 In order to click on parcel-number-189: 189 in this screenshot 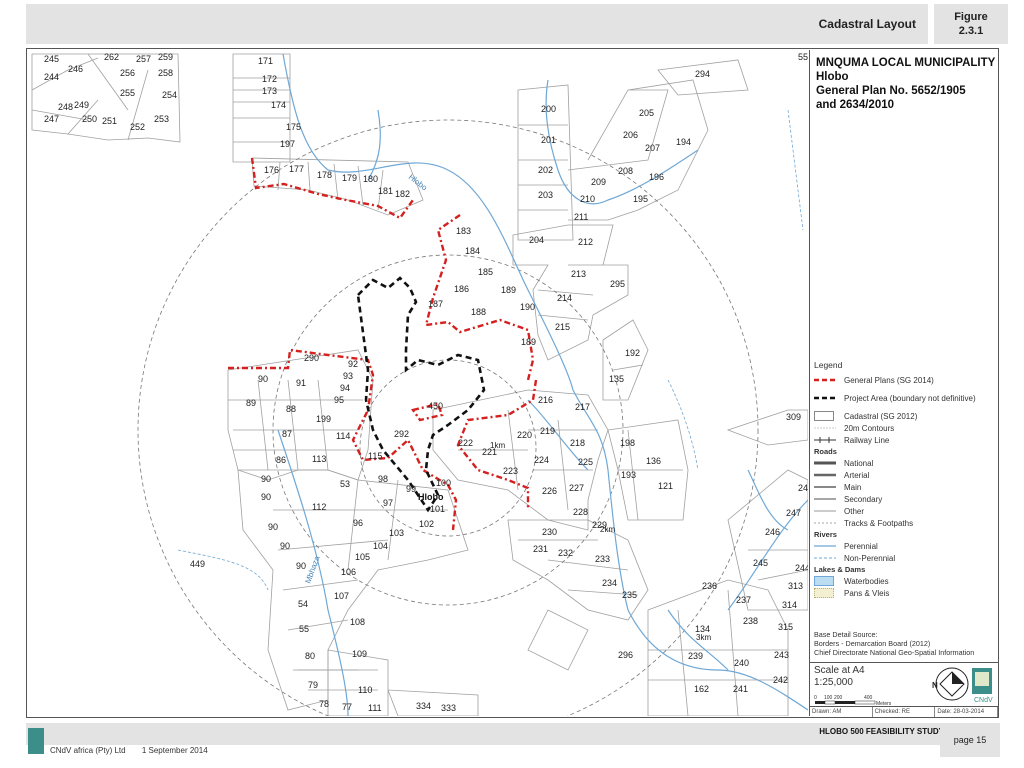, I will do `click(528, 342)`.